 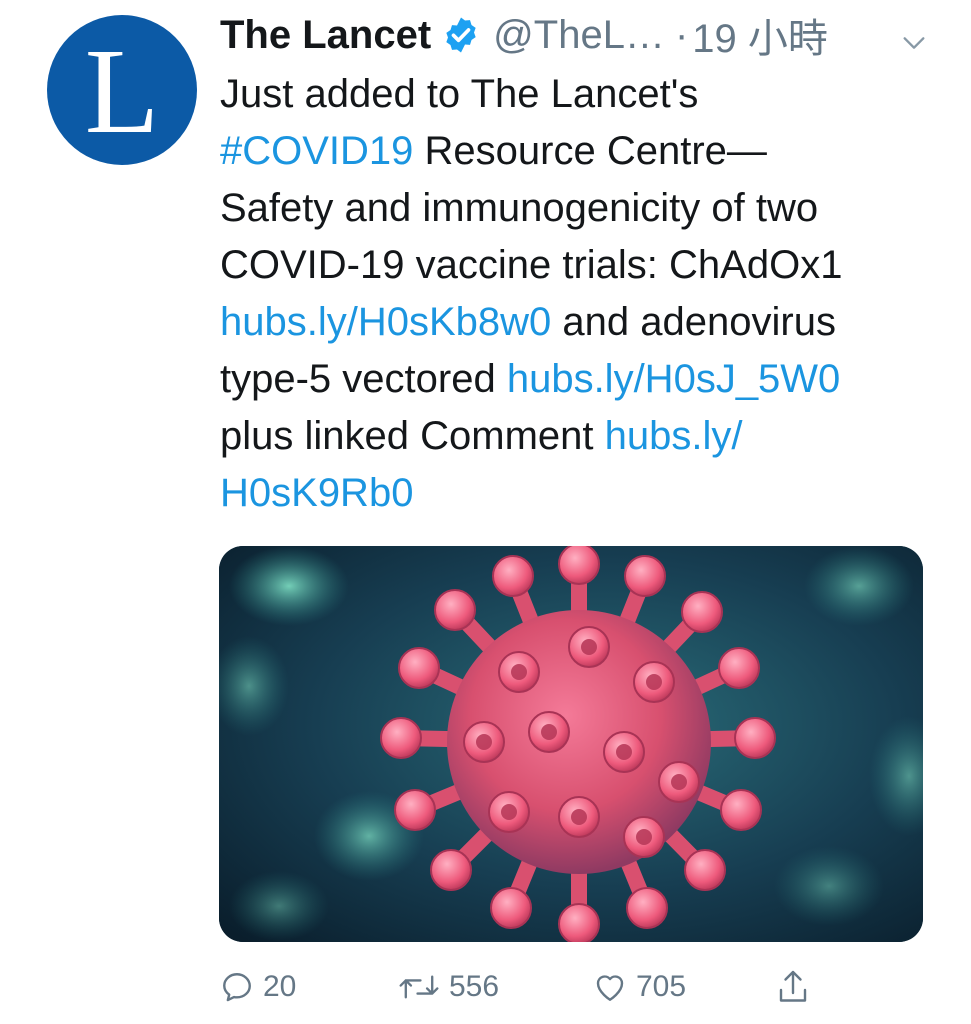 I want to click on retweet-count: 556, so click(x=474, y=986).